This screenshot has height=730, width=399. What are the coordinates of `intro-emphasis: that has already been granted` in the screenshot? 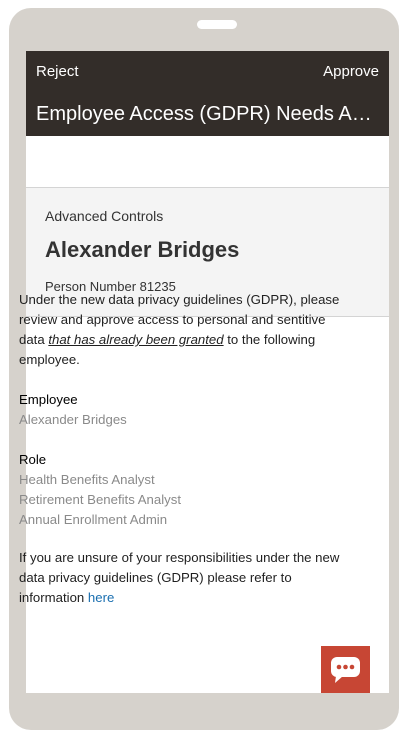 It's located at (136, 339).